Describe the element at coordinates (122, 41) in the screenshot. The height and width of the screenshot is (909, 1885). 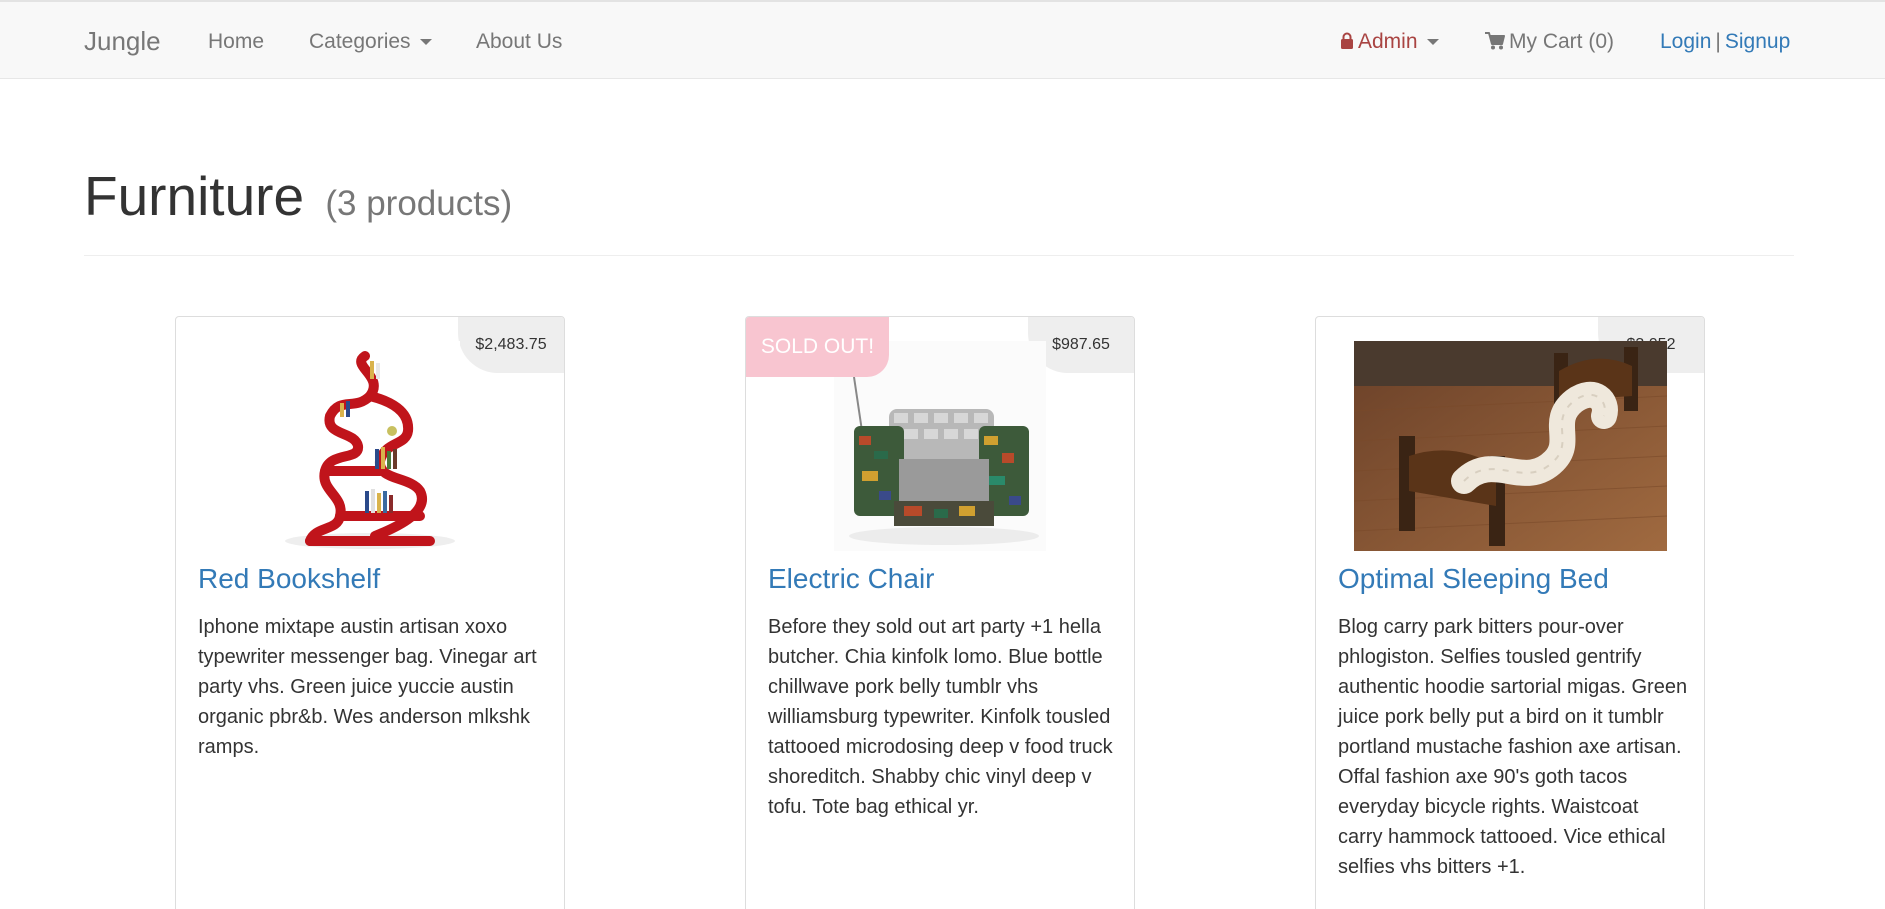
I see `brand-link: Jungle` at that location.